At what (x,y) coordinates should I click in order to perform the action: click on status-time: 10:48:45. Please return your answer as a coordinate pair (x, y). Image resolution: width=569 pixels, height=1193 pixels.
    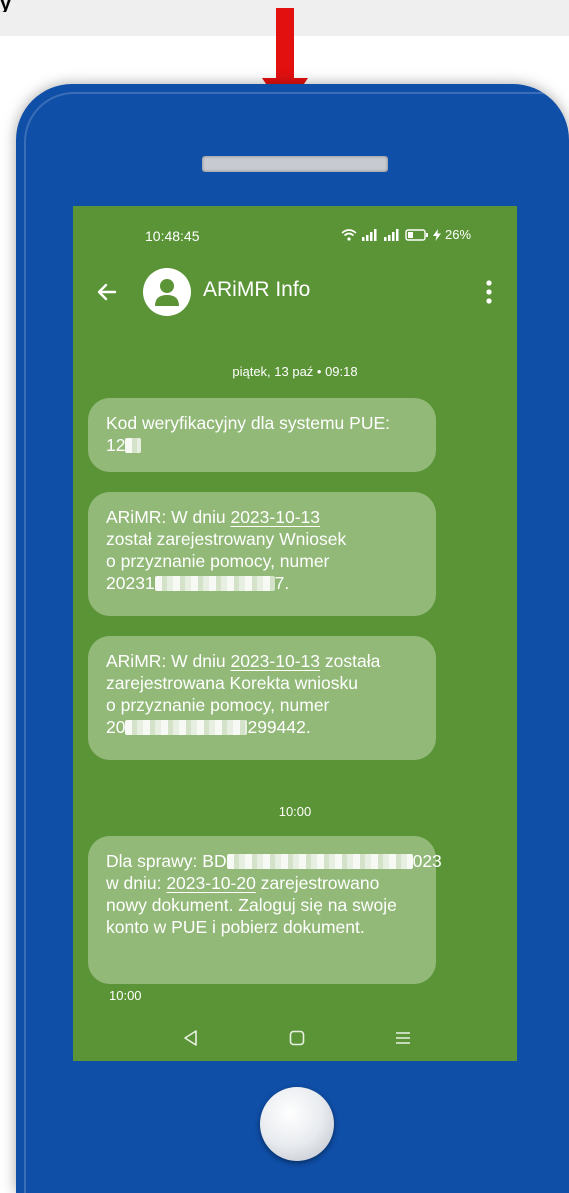
    Looking at the image, I should click on (172, 236).